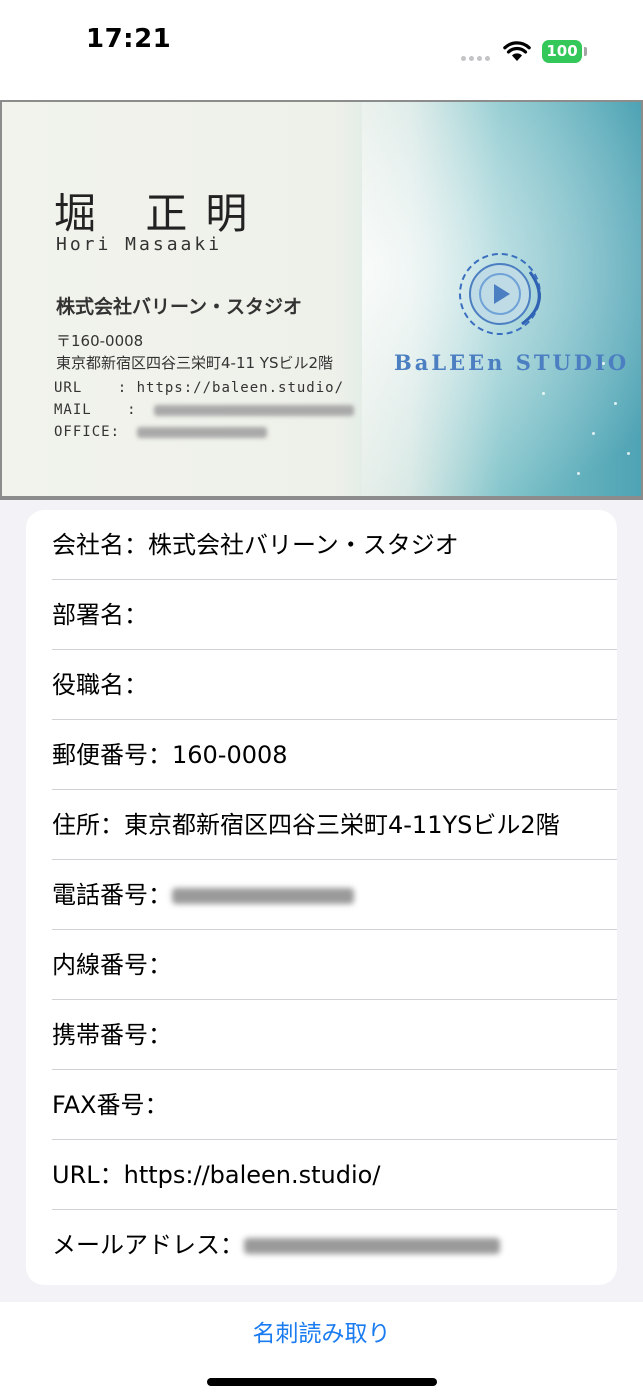 The height and width of the screenshot is (1400, 643). Describe the element at coordinates (334, 685) in the screenshot. I see `field-row-title: 役職名：` at that location.